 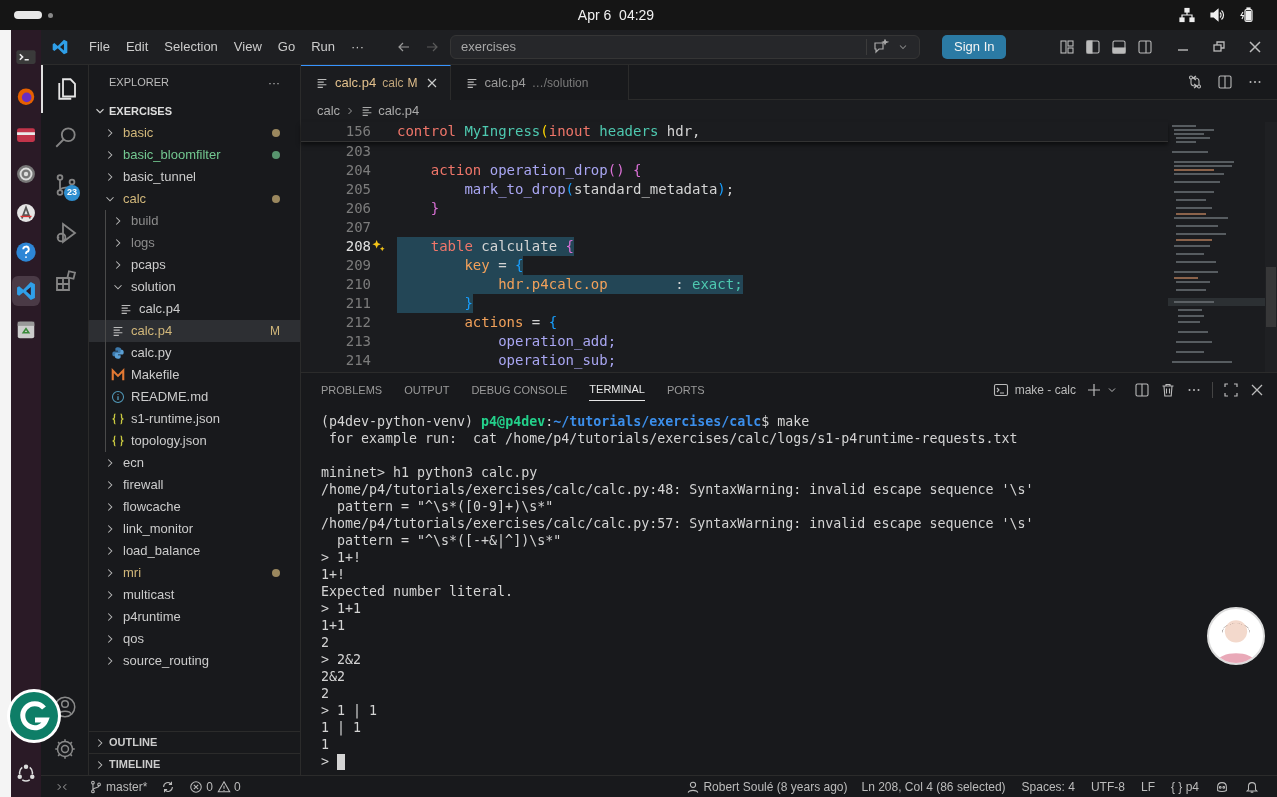 What do you see at coordinates (194, 661) in the screenshot?
I see `tree-item: source_routing` at bounding box center [194, 661].